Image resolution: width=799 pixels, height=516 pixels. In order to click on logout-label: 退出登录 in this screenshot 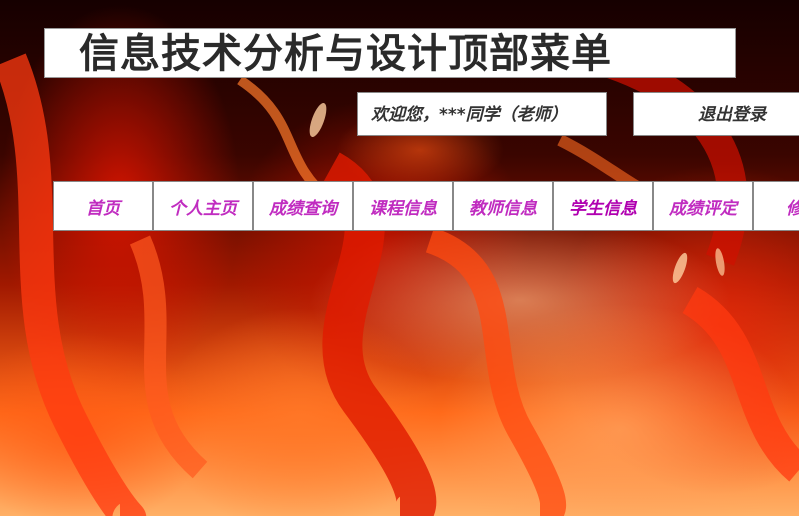, I will do `click(732, 115)`.